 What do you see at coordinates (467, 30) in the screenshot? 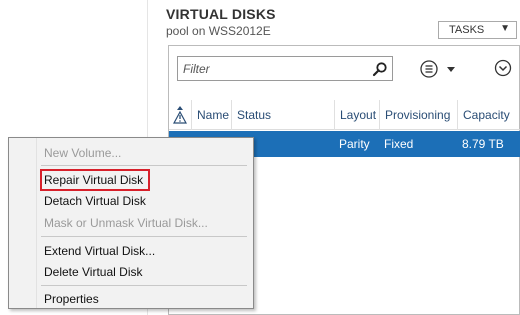
I see `tasks-label: TASKS` at bounding box center [467, 30].